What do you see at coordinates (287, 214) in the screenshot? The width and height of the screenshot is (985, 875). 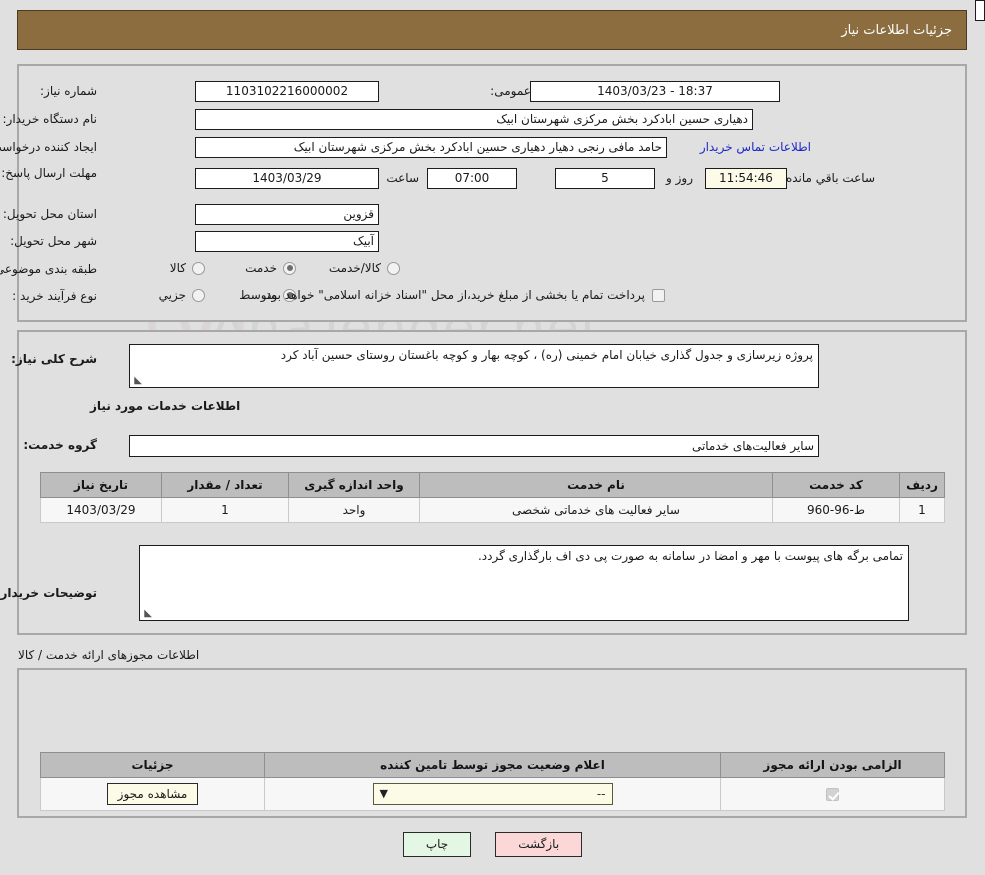 I see `province-field: قزوین` at bounding box center [287, 214].